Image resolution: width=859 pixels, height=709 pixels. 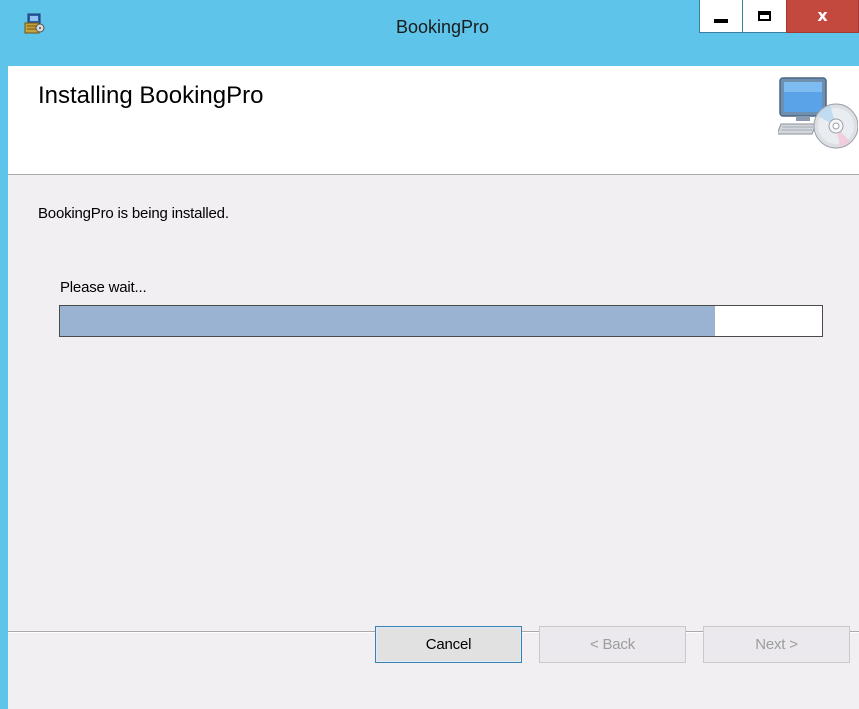 What do you see at coordinates (612, 644) in the screenshot?
I see `back-button: < Back` at bounding box center [612, 644].